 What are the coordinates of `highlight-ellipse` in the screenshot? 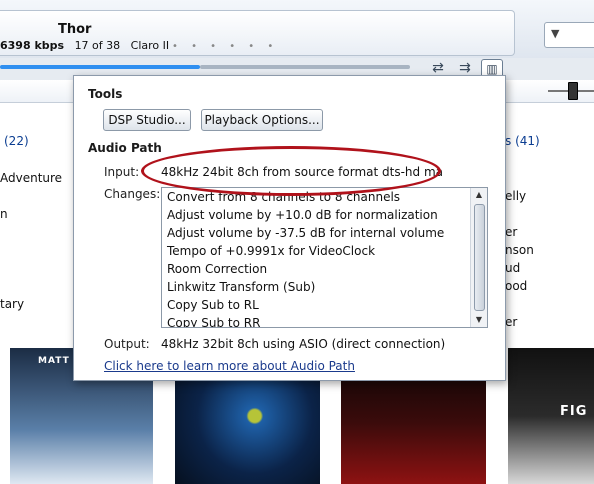 It's located at (291, 171).